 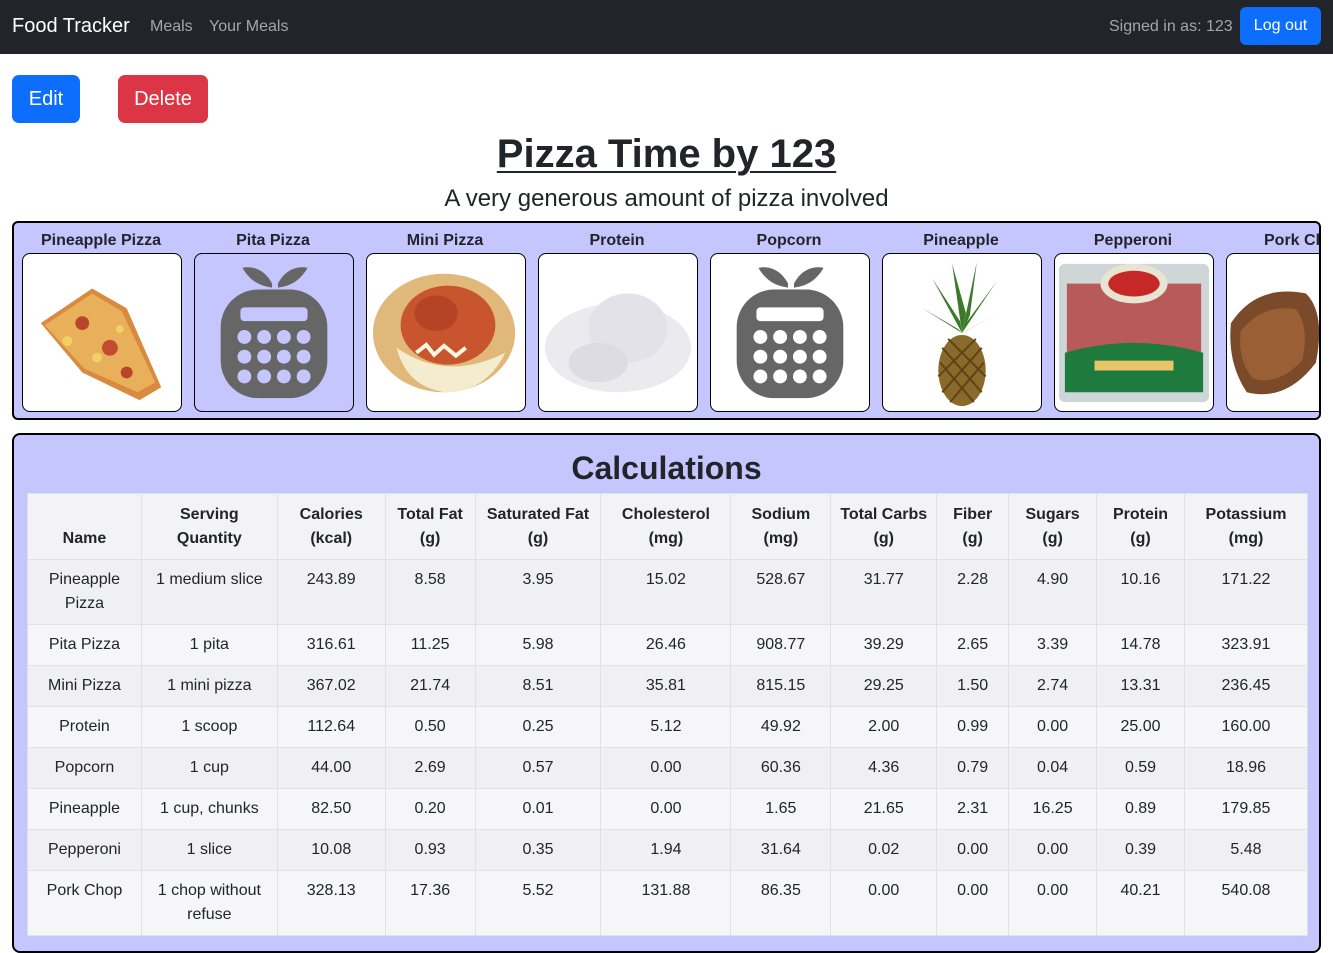 What do you see at coordinates (430, 850) in the screenshot?
I see `table-cell: 0.93` at bounding box center [430, 850].